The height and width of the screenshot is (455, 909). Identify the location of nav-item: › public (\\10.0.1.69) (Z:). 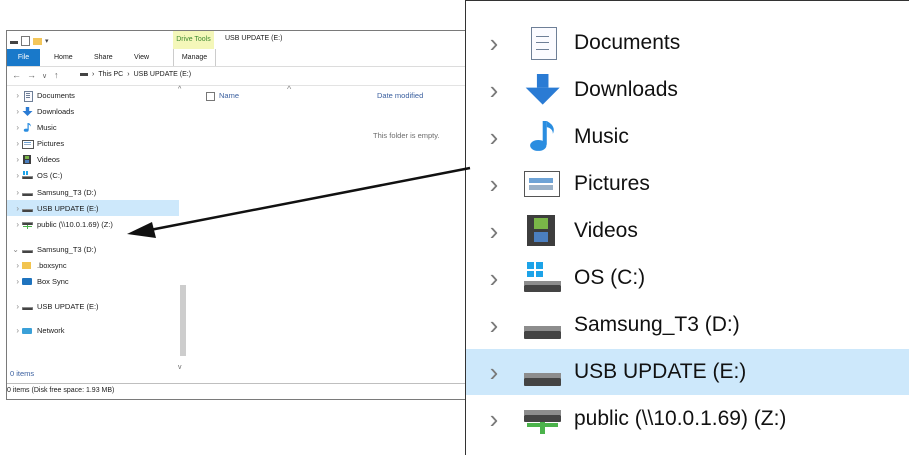
(93, 224).